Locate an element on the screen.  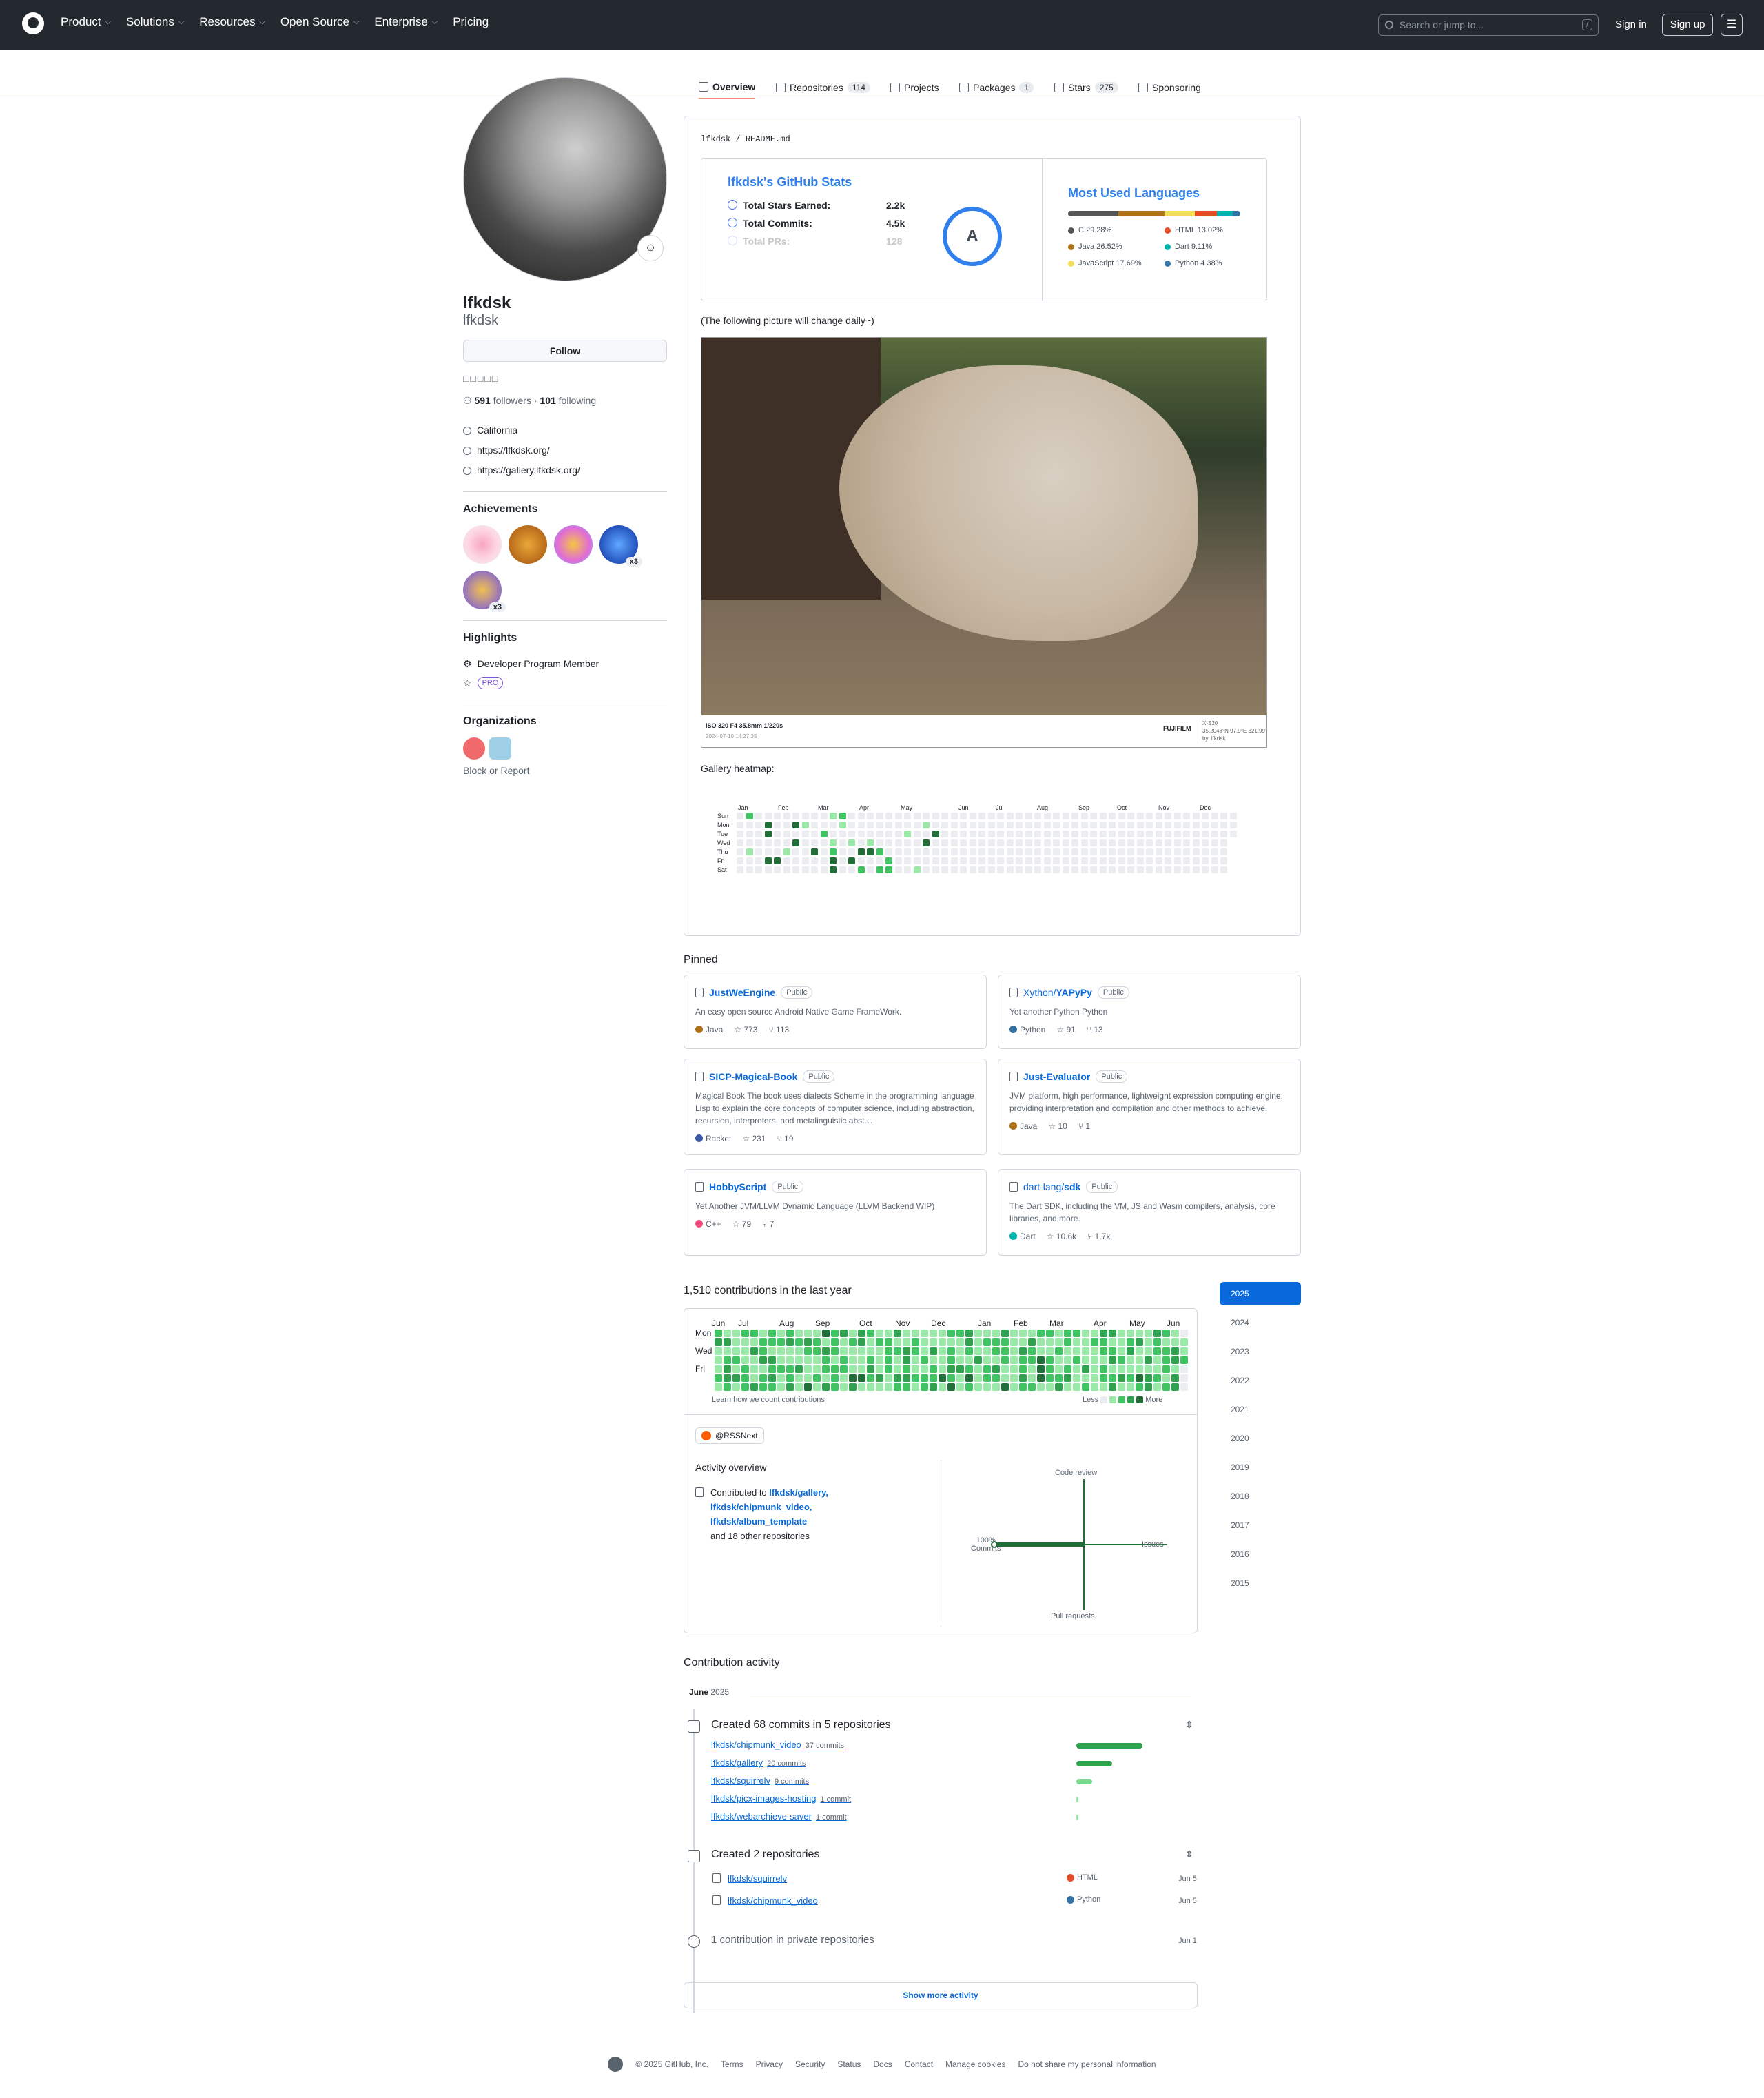
year-filter-2024: 2024 is located at coordinates (1260, 1322).